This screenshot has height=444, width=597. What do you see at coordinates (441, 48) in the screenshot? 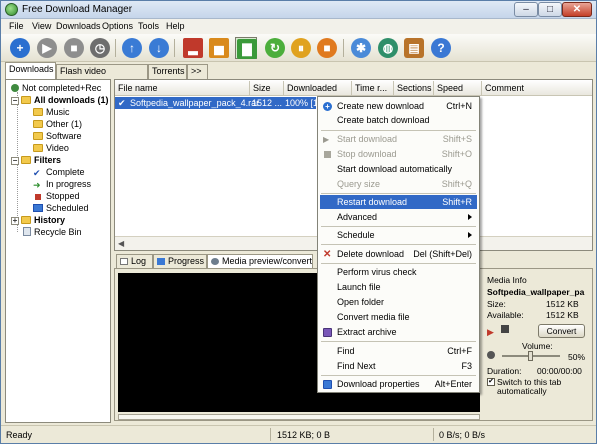
I see `help-button: ?` at bounding box center [441, 48].